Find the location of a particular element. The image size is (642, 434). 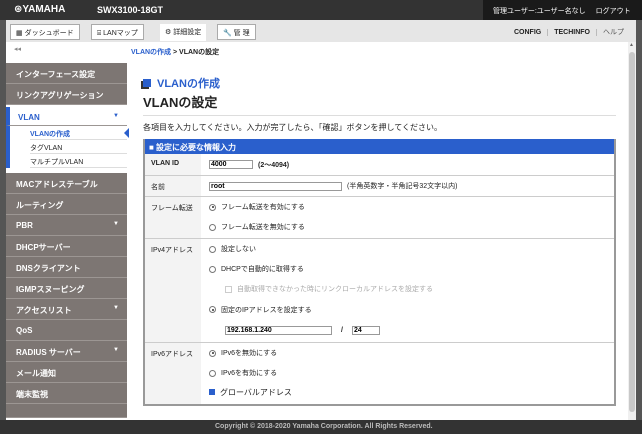

radio-label: 設定しない is located at coordinates (238, 249).